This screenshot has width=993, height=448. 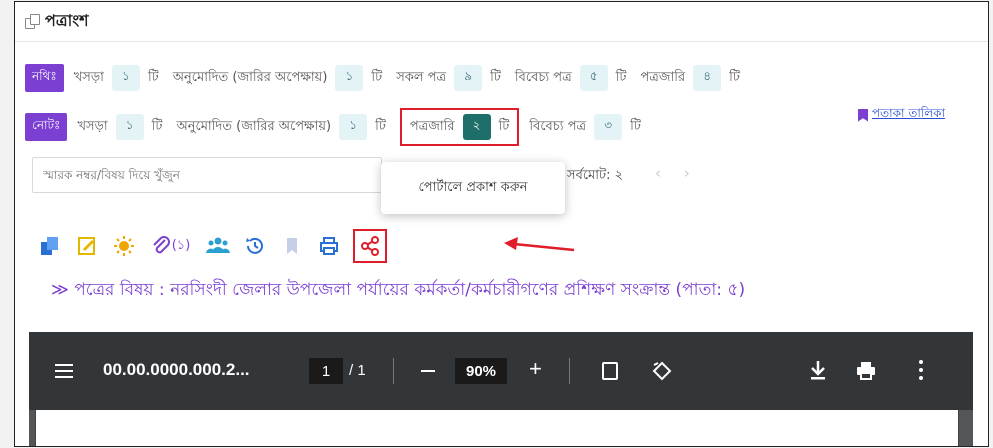 I want to click on users-icon, so click(x=218, y=246).